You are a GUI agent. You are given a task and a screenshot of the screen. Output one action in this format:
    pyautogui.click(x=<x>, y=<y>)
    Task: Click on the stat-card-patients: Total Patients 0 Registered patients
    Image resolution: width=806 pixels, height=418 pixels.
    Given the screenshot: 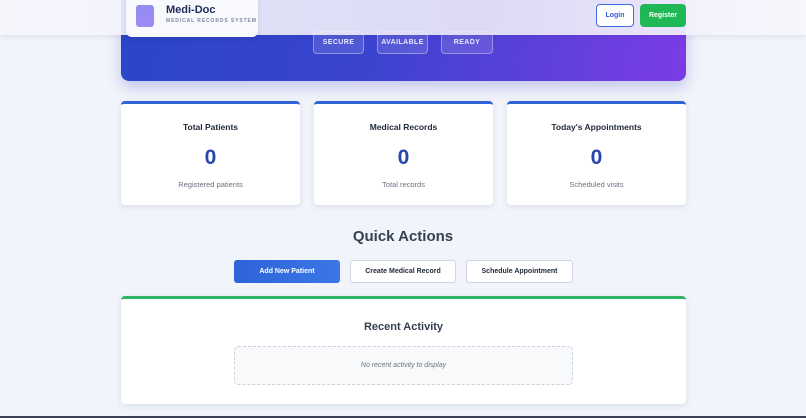 What is the action you would take?
    pyautogui.click(x=210, y=153)
    